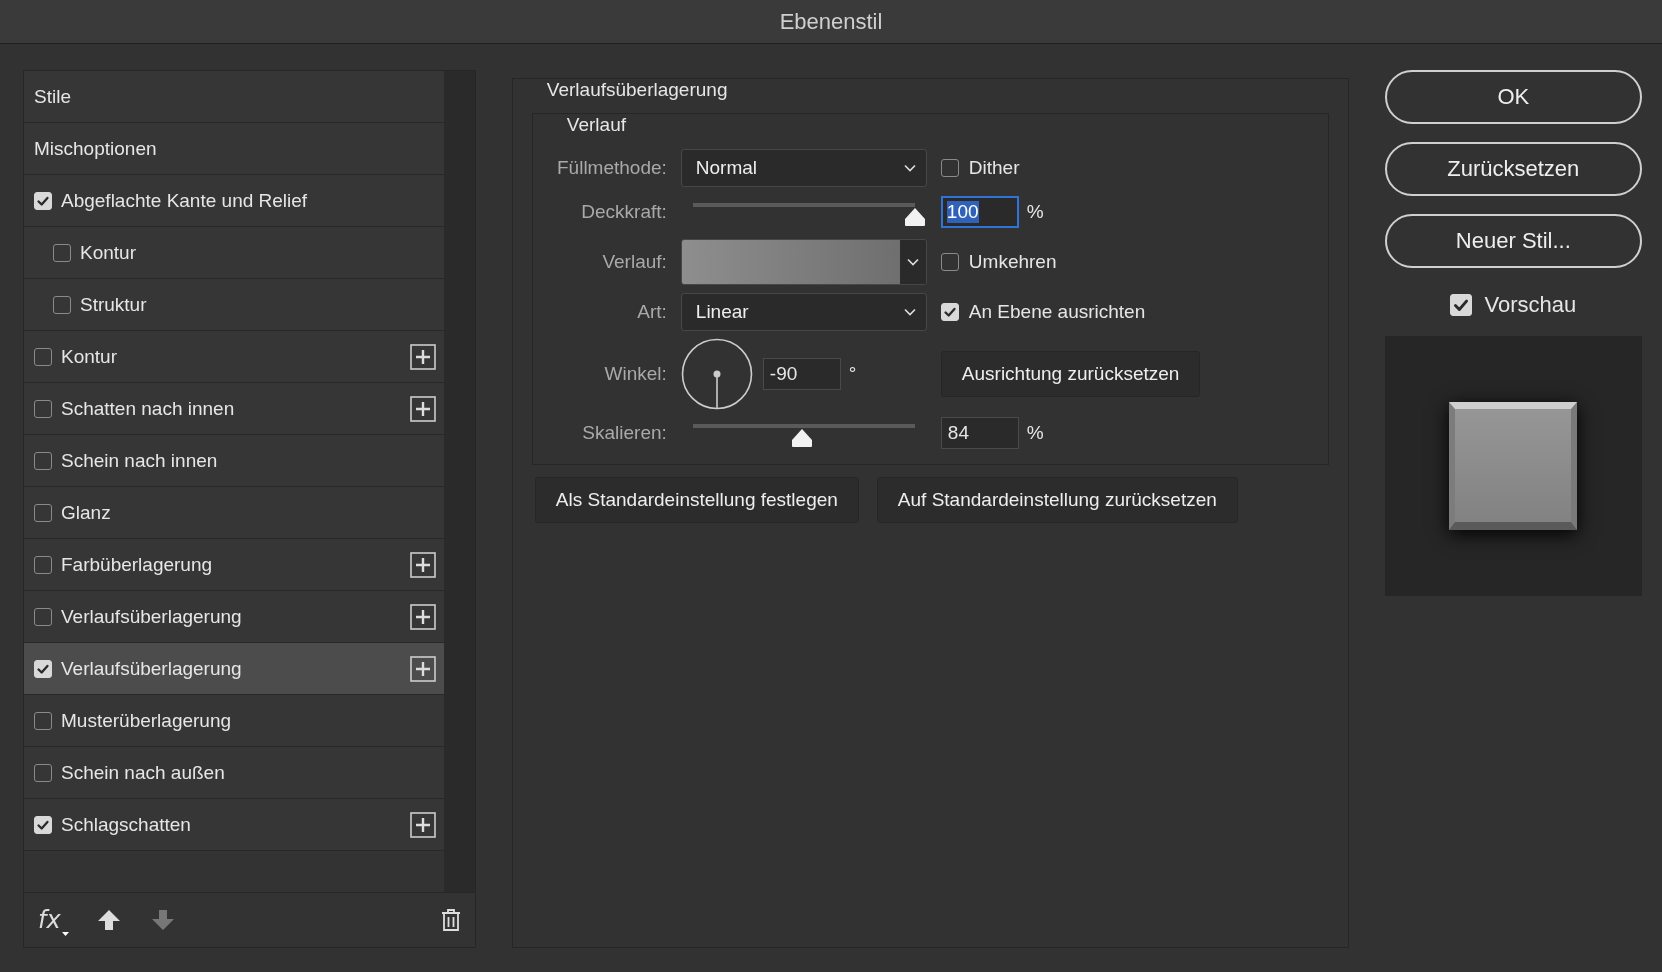 Image resolution: width=1662 pixels, height=972 pixels. I want to click on default-button: Als Standardeinstellung festlegen, so click(696, 500).